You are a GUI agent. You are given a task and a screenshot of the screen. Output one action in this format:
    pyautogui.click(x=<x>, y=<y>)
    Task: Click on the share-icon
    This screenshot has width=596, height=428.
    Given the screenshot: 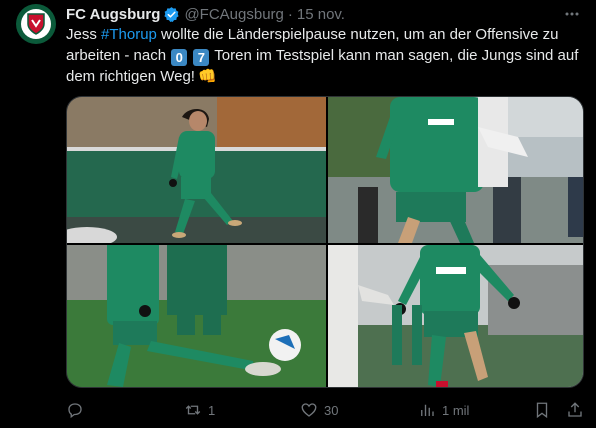 What is the action you would take?
    pyautogui.click(x=575, y=409)
    